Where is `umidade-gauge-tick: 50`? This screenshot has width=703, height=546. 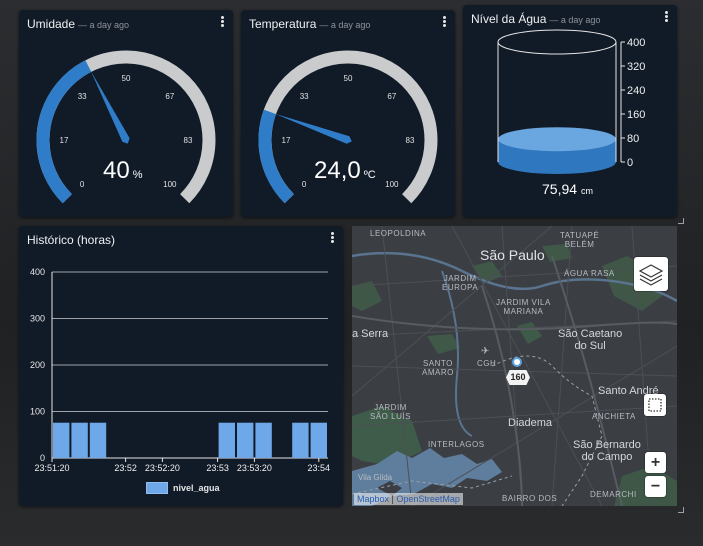 umidade-gauge-tick: 50 is located at coordinates (126, 78).